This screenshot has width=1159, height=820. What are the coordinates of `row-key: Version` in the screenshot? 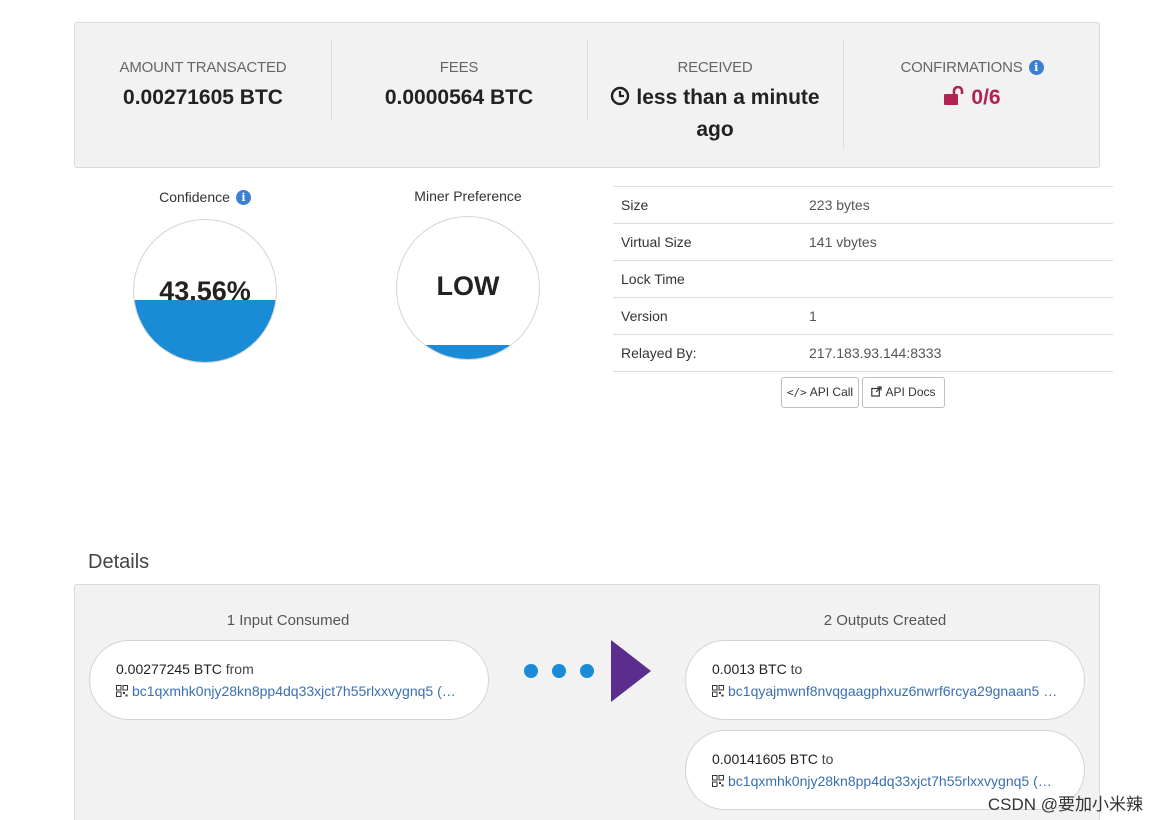 It's located at (644, 316).